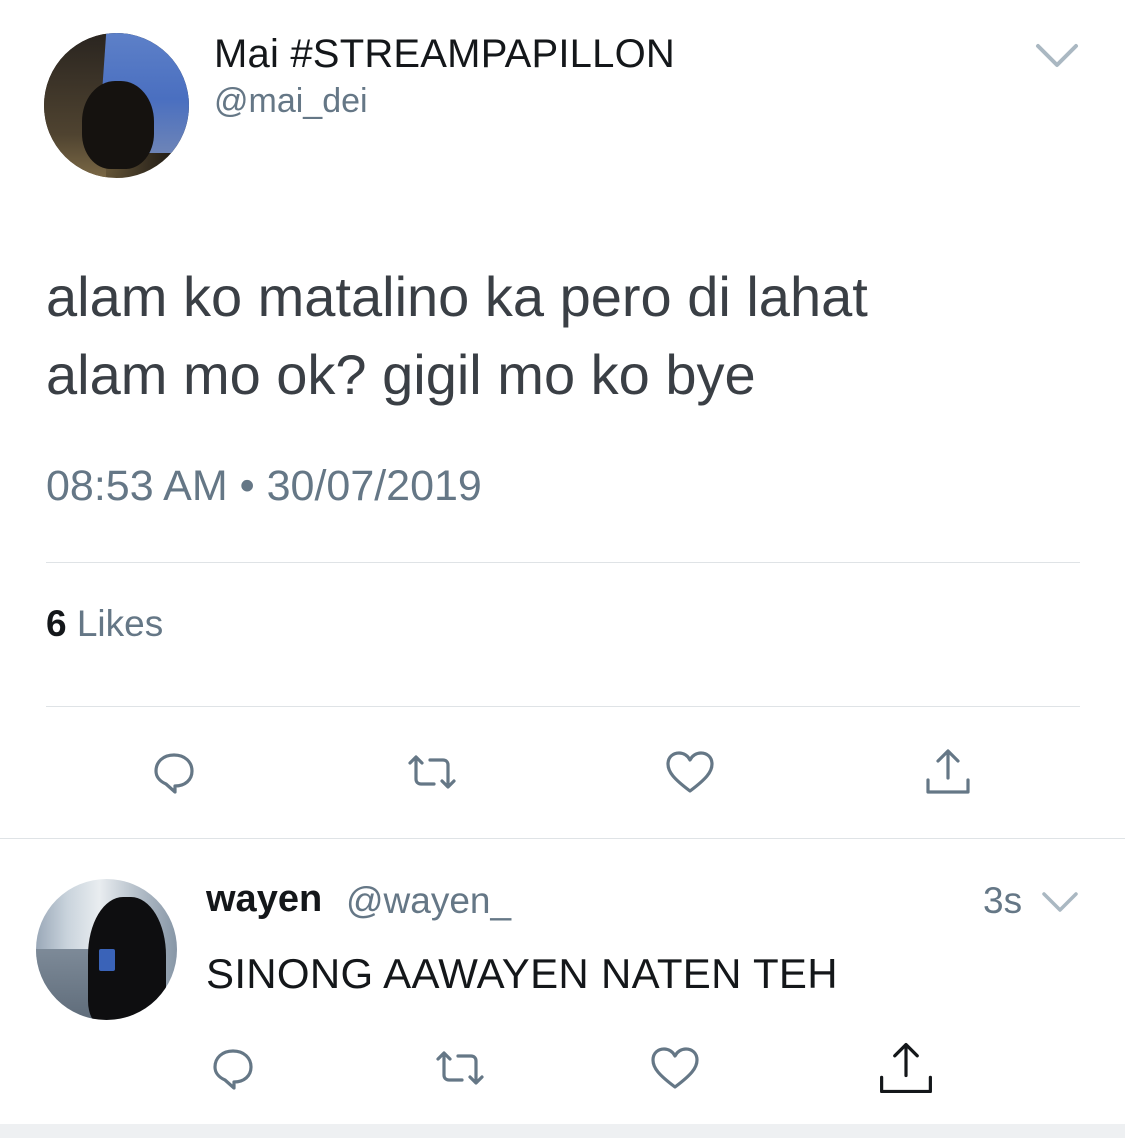 The height and width of the screenshot is (1138, 1125). Describe the element at coordinates (522, 973) in the screenshot. I see `tweet-text: SINONG AAWAYEN NATEN TEH` at that location.